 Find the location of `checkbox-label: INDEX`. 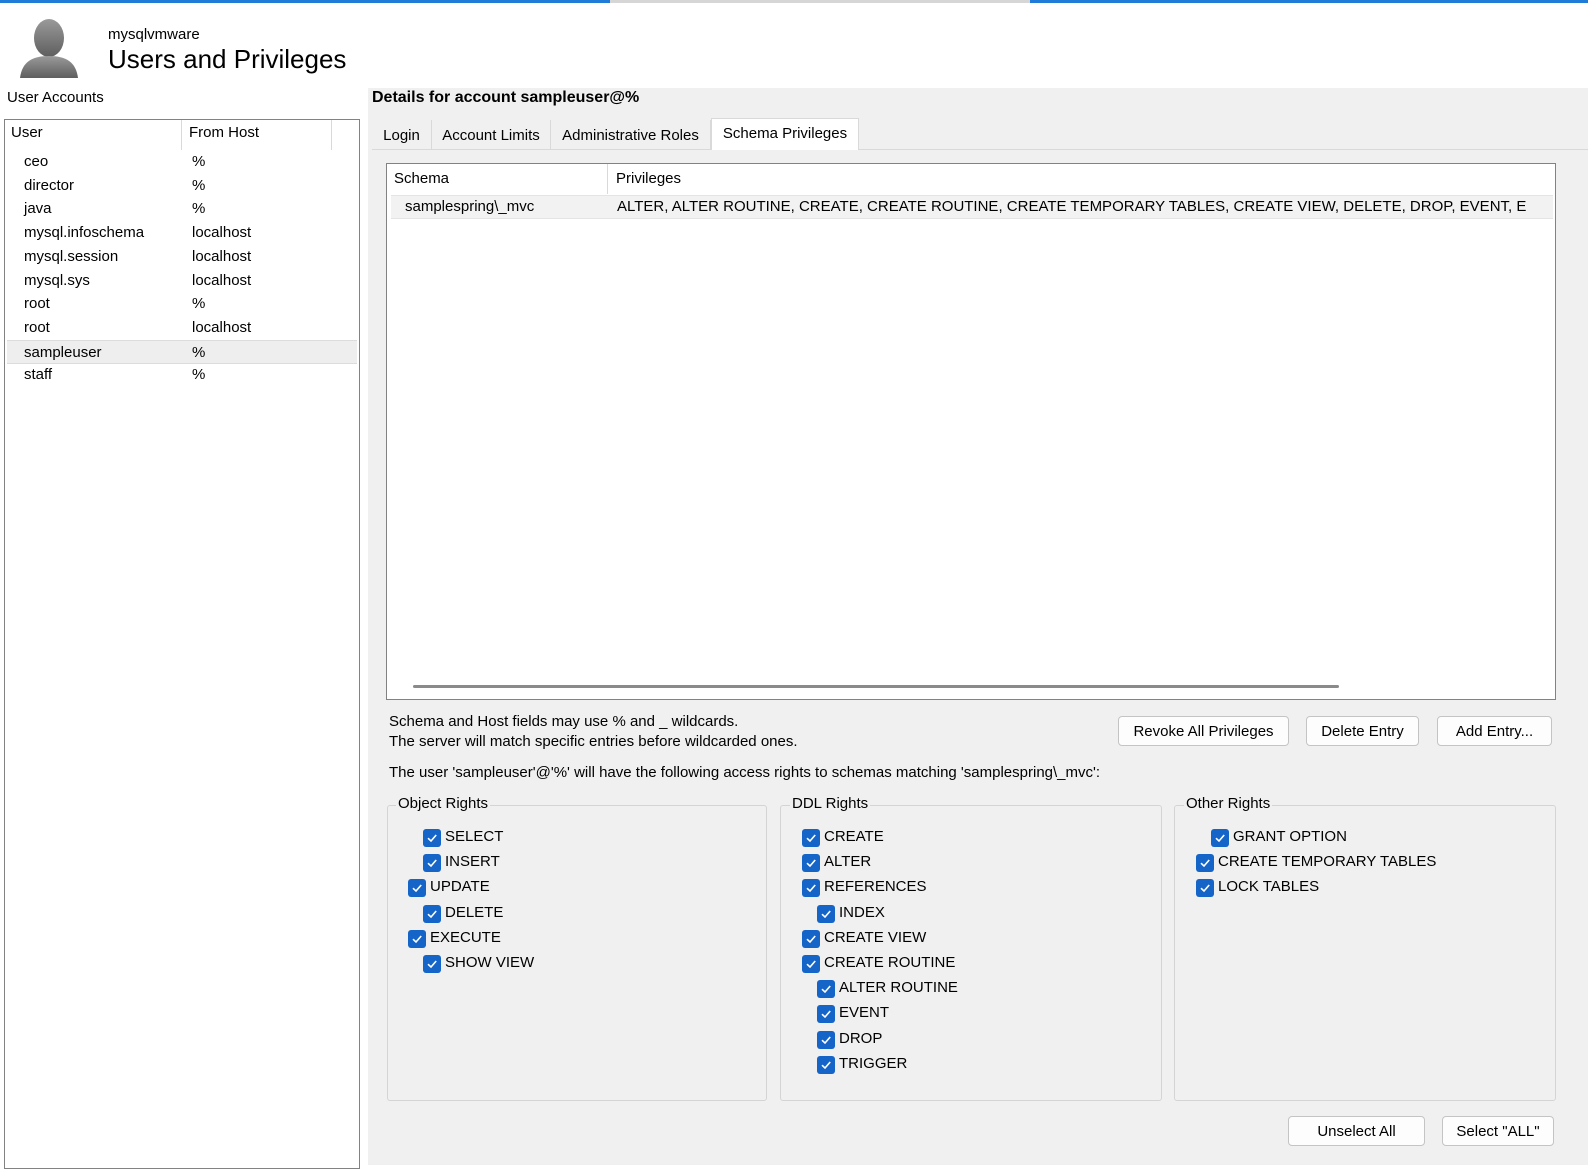

checkbox-label: INDEX is located at coordinates (862, 912).